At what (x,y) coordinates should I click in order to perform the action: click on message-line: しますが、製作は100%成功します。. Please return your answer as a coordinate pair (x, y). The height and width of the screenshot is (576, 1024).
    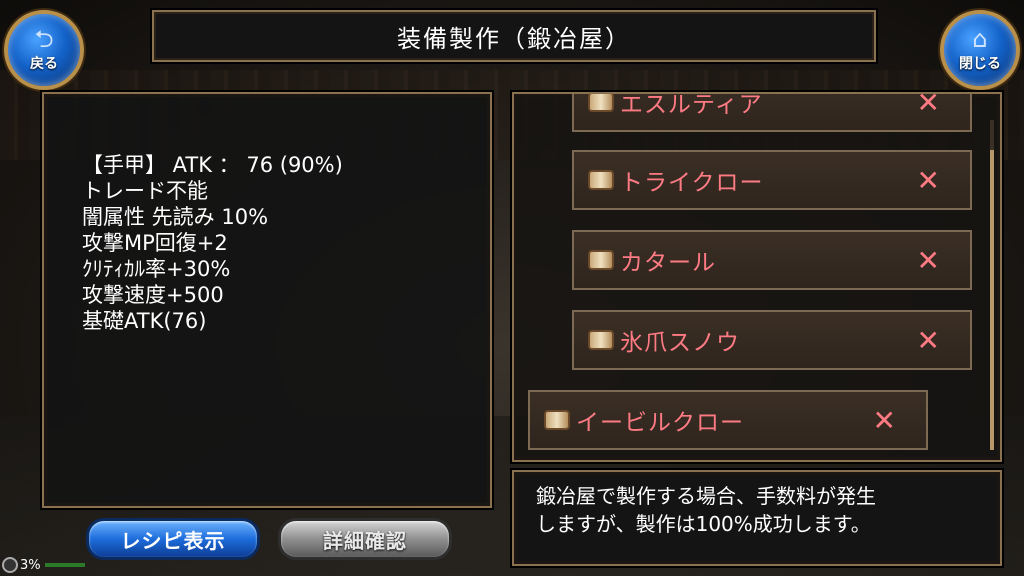
    Looking at the image, I should click on (703, 524).